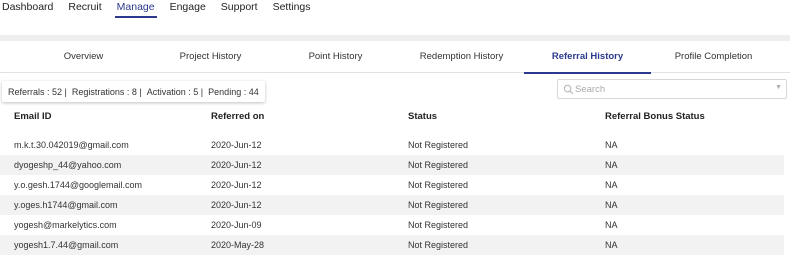  What do you see at coordinates (210, 57) in the screenshot?
I see `tab-project-history: Project History` at bounding box center [210, 57].